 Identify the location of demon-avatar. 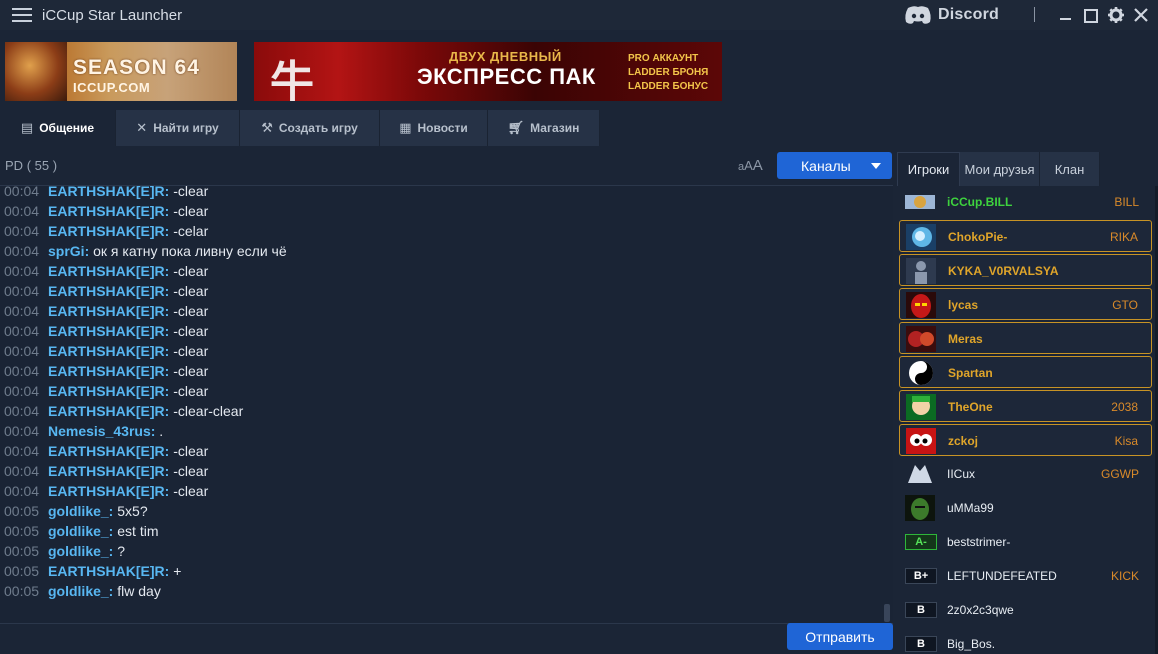
(921, 305).